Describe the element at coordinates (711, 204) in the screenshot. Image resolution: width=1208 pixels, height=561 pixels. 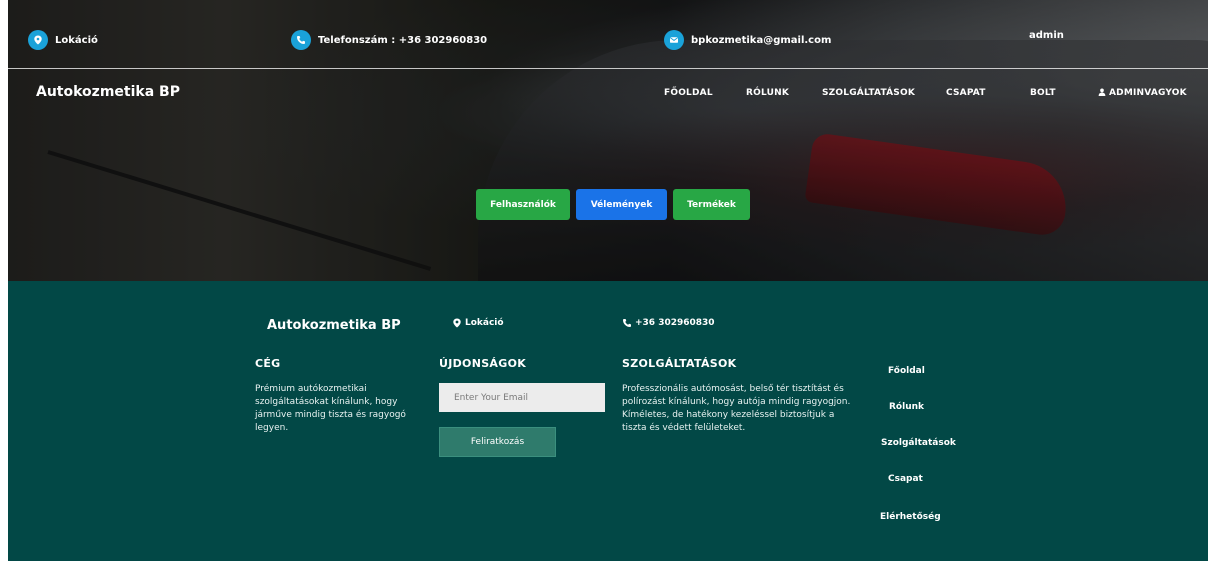
I see `products-button: Termékek` at that location.